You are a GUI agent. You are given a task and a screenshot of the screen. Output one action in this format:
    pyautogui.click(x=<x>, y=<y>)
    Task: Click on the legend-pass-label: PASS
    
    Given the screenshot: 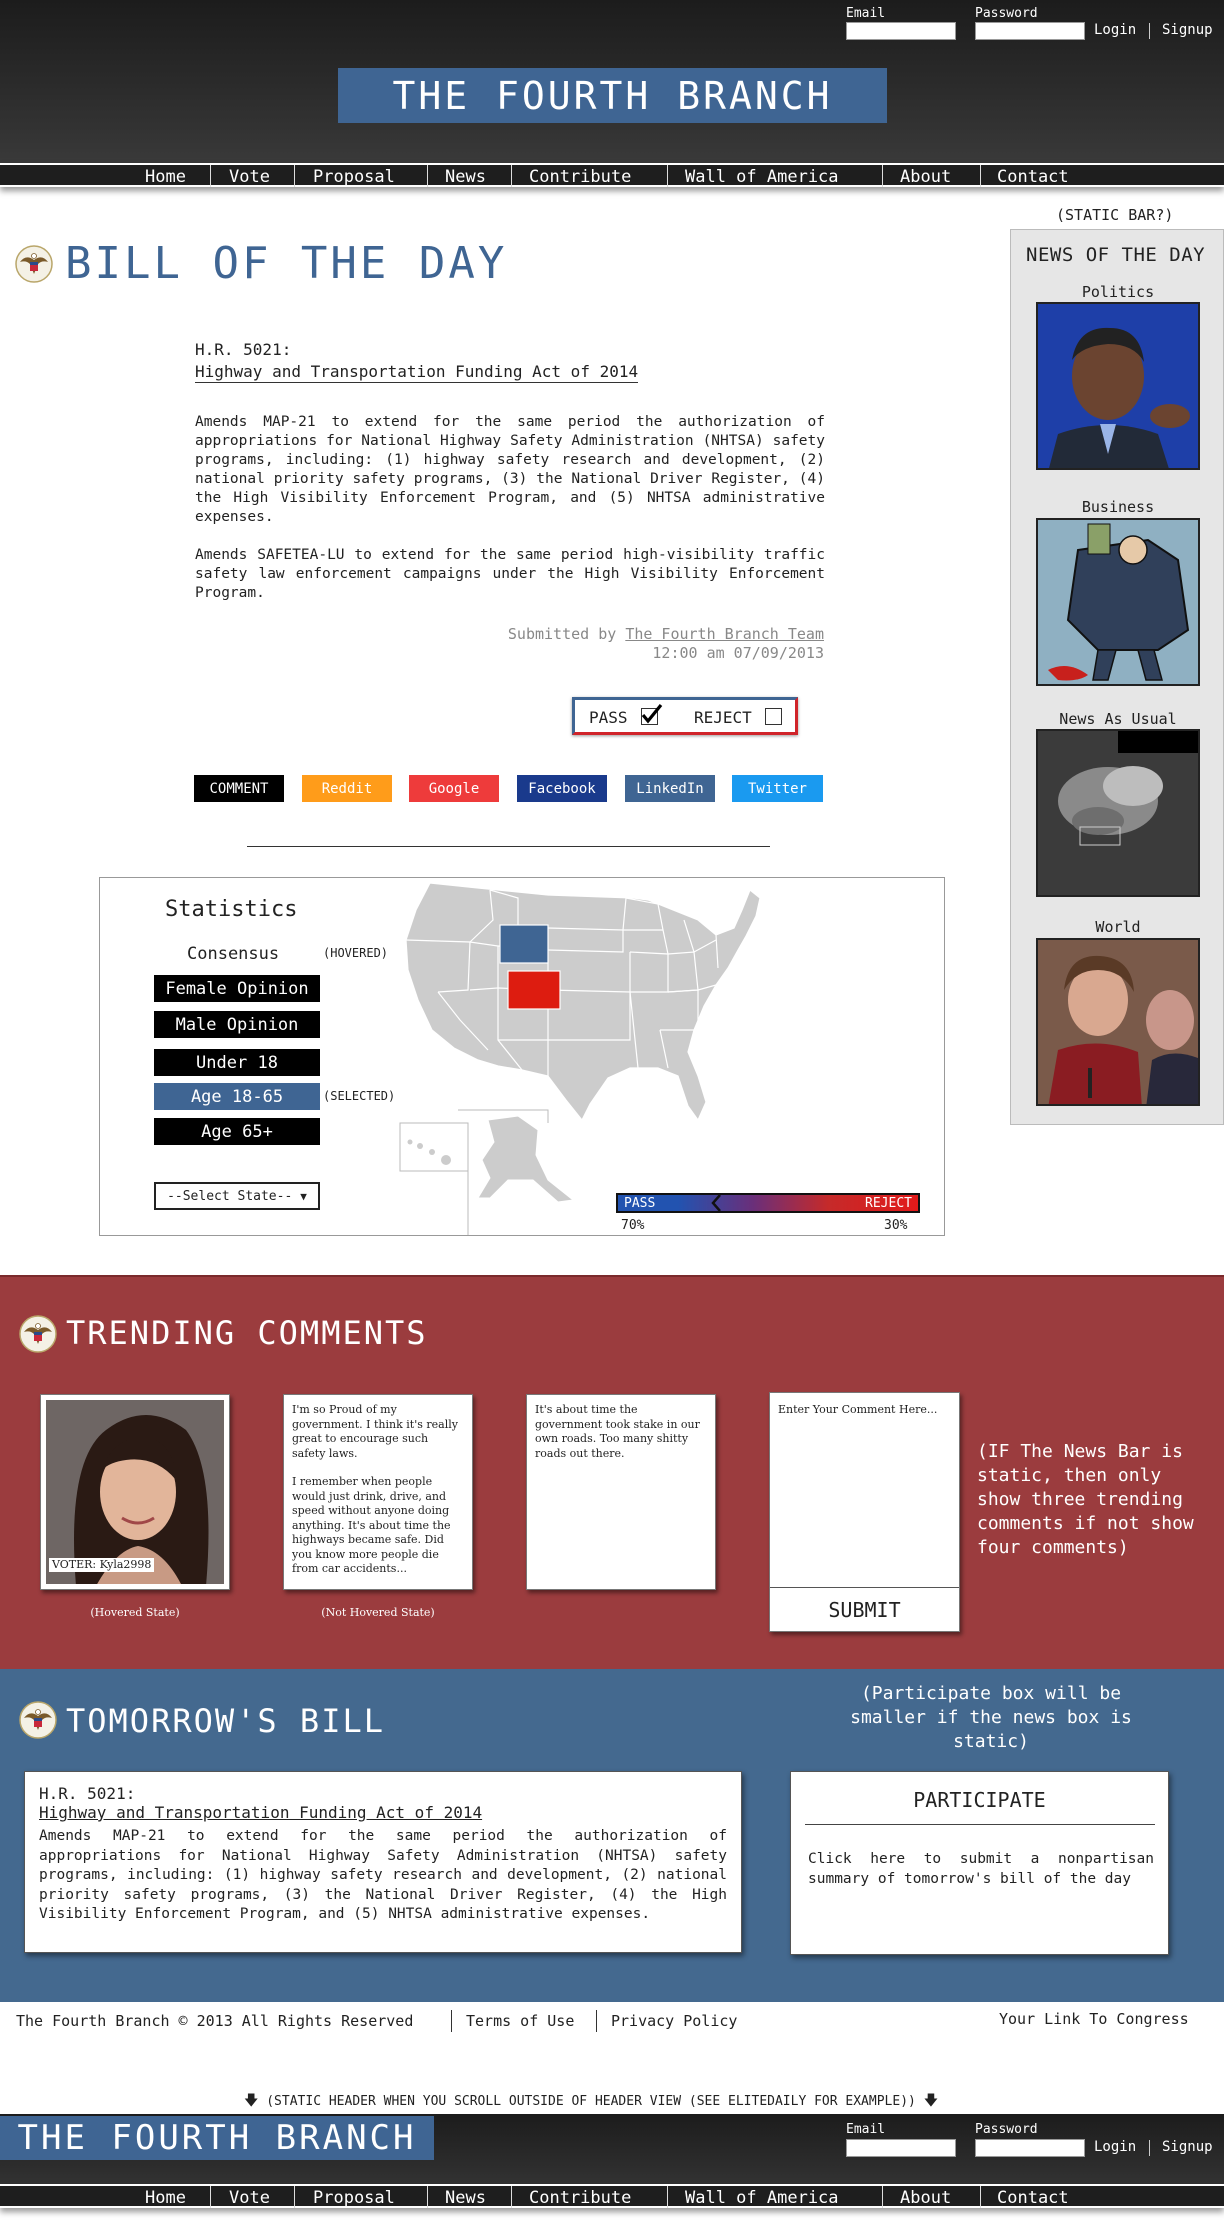 What is the action you would take?
    pyautogui.click(x=640, y=1203)
    